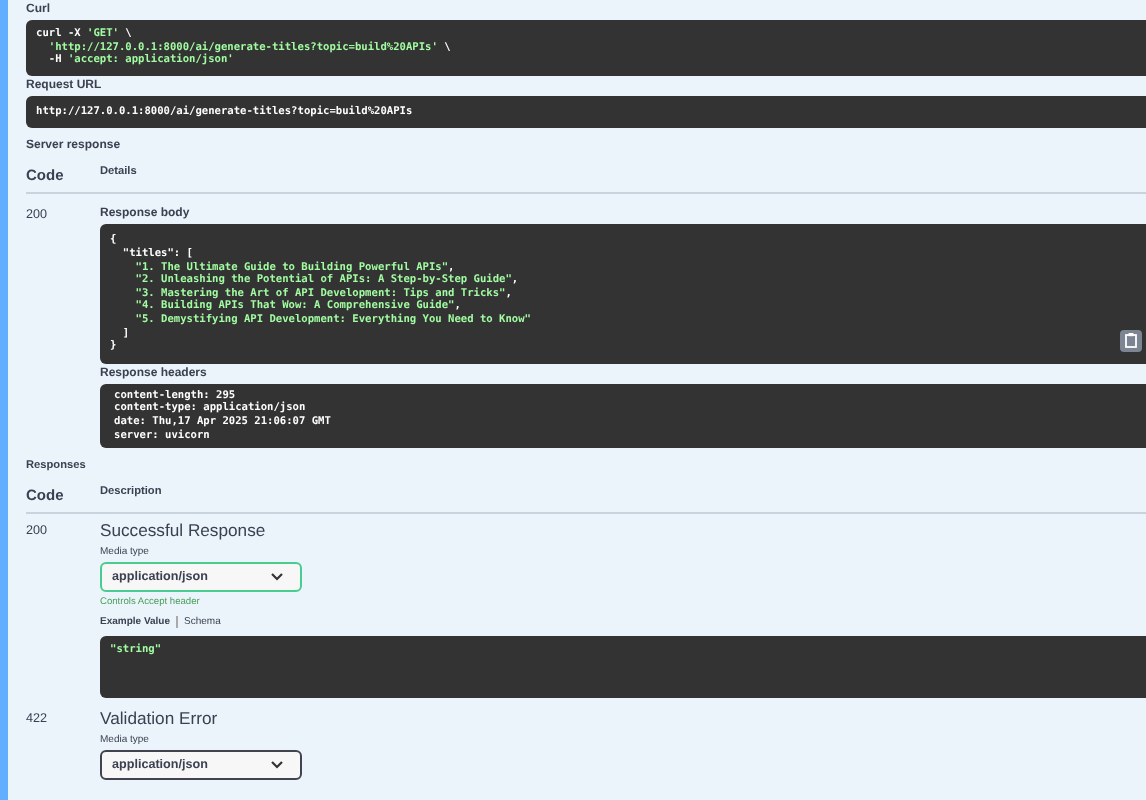 This screenshot has width=1146, height=800. Describe the element at coordinates (184, 530) in the screenshot. I see `response-description: Successful Response` at that location.